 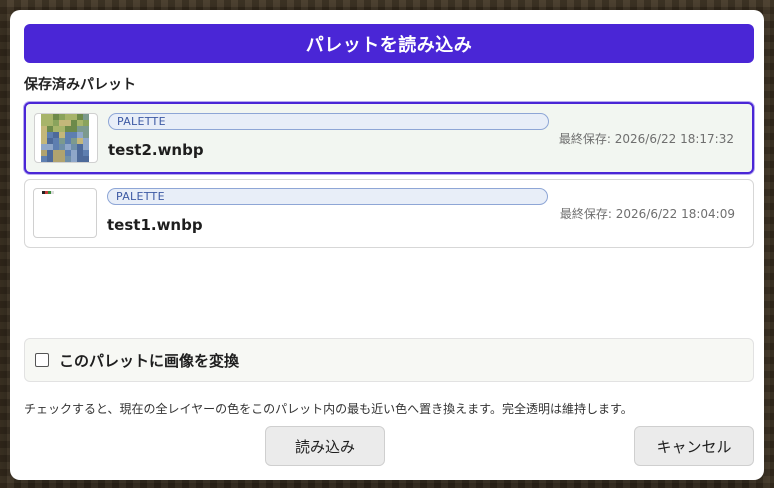 What do you see at coordinates (156, 150) in the screenshot?
I see `palette-file-name: test2.wnbp` at bounding box center [156, 150].